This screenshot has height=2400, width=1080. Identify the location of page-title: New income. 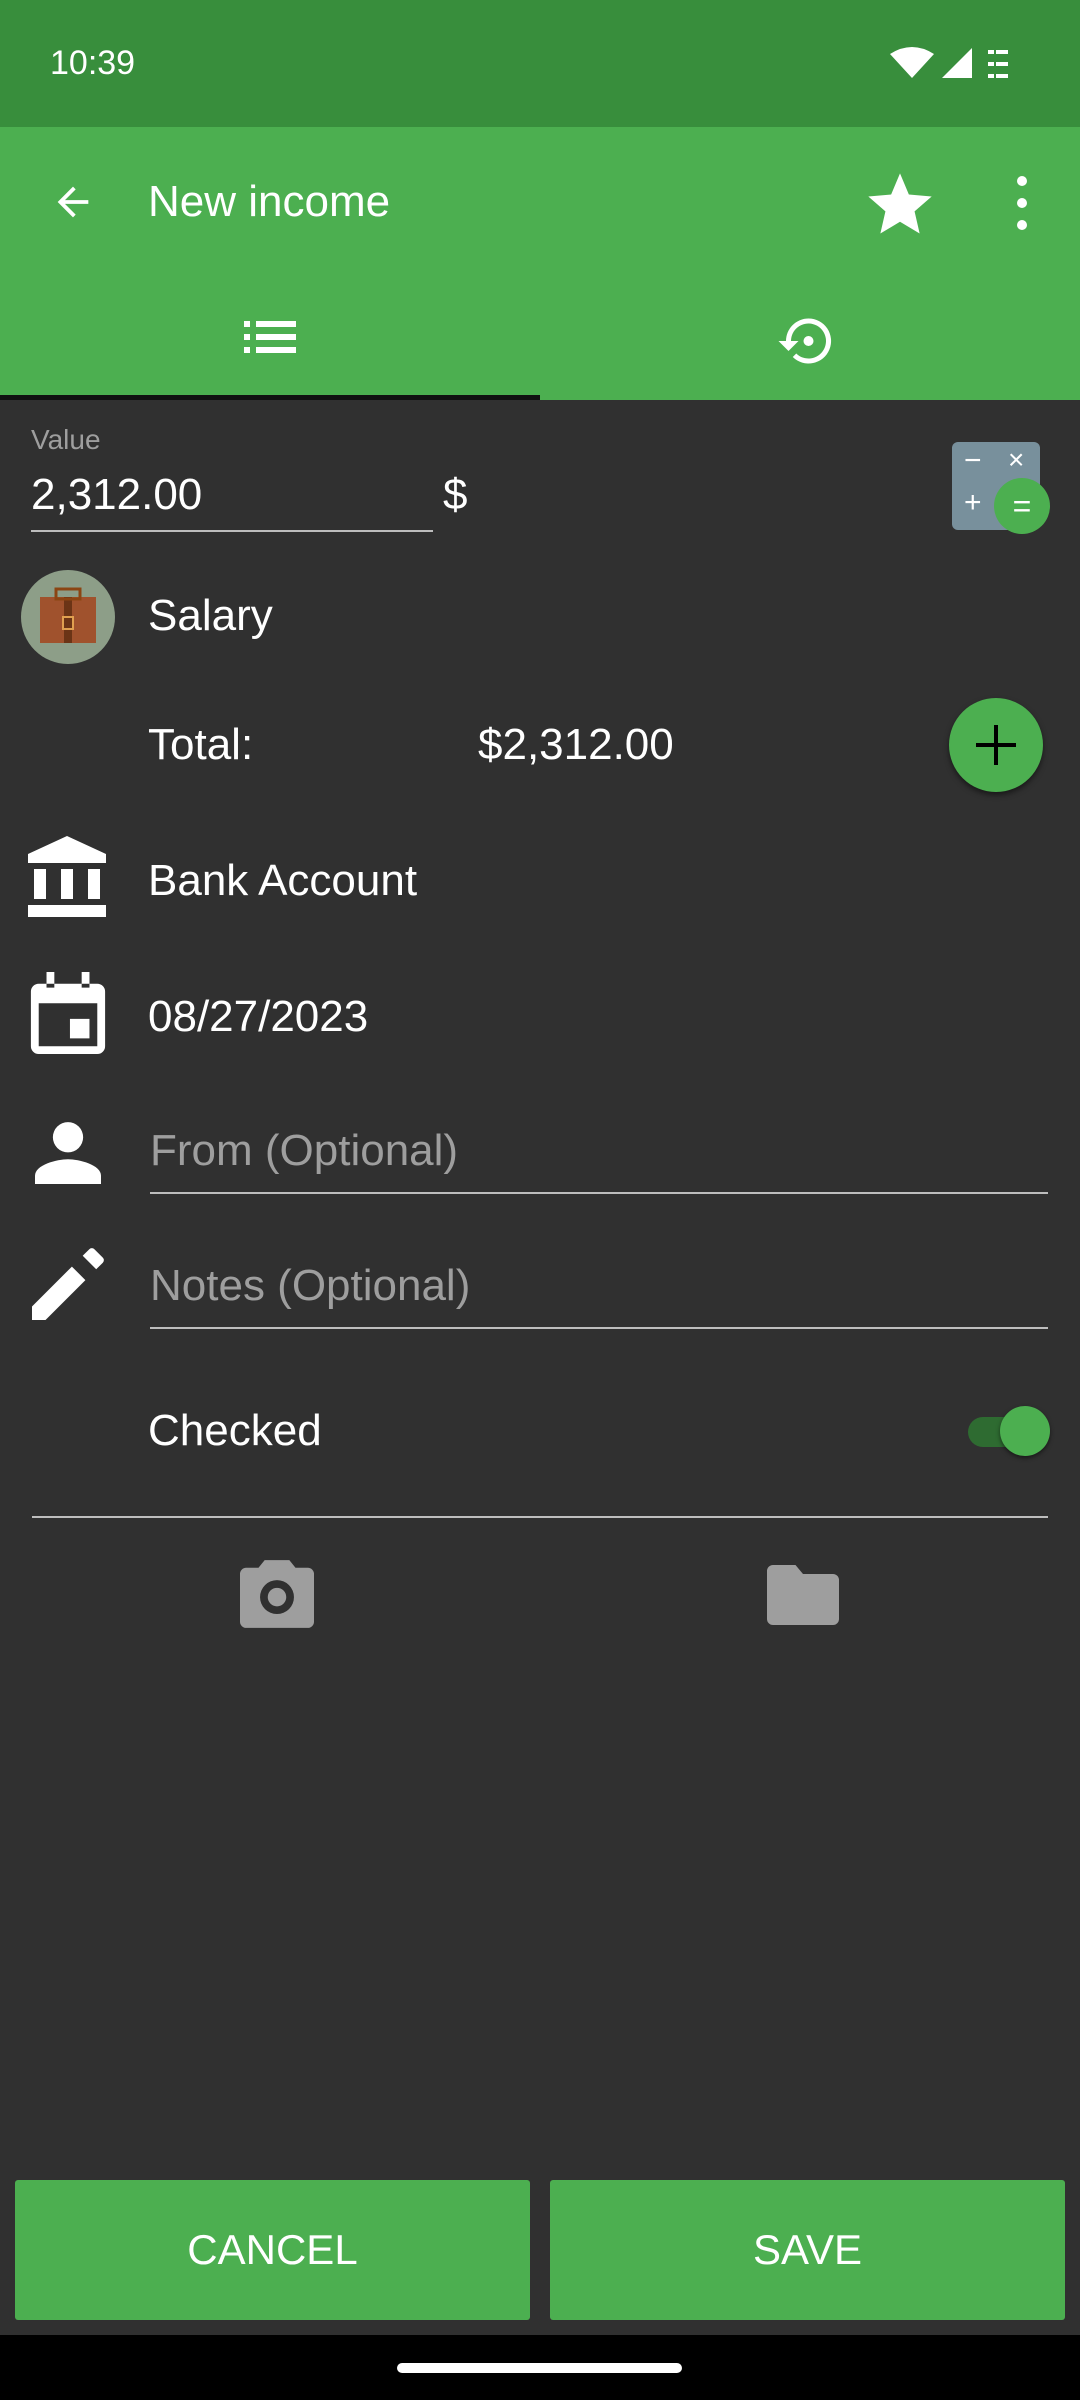
(269, 201).